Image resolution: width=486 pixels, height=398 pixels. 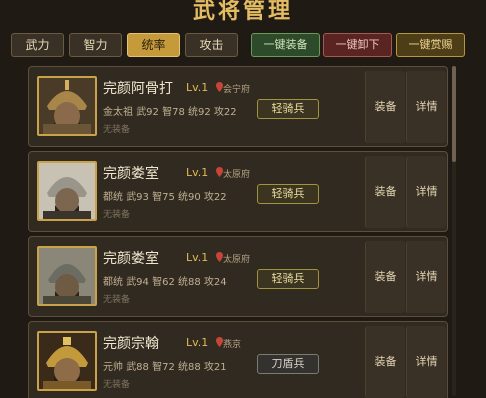 I want to click on general-stats: 都统 武94 智62 统88 攻24, so click(x=165, y=280).